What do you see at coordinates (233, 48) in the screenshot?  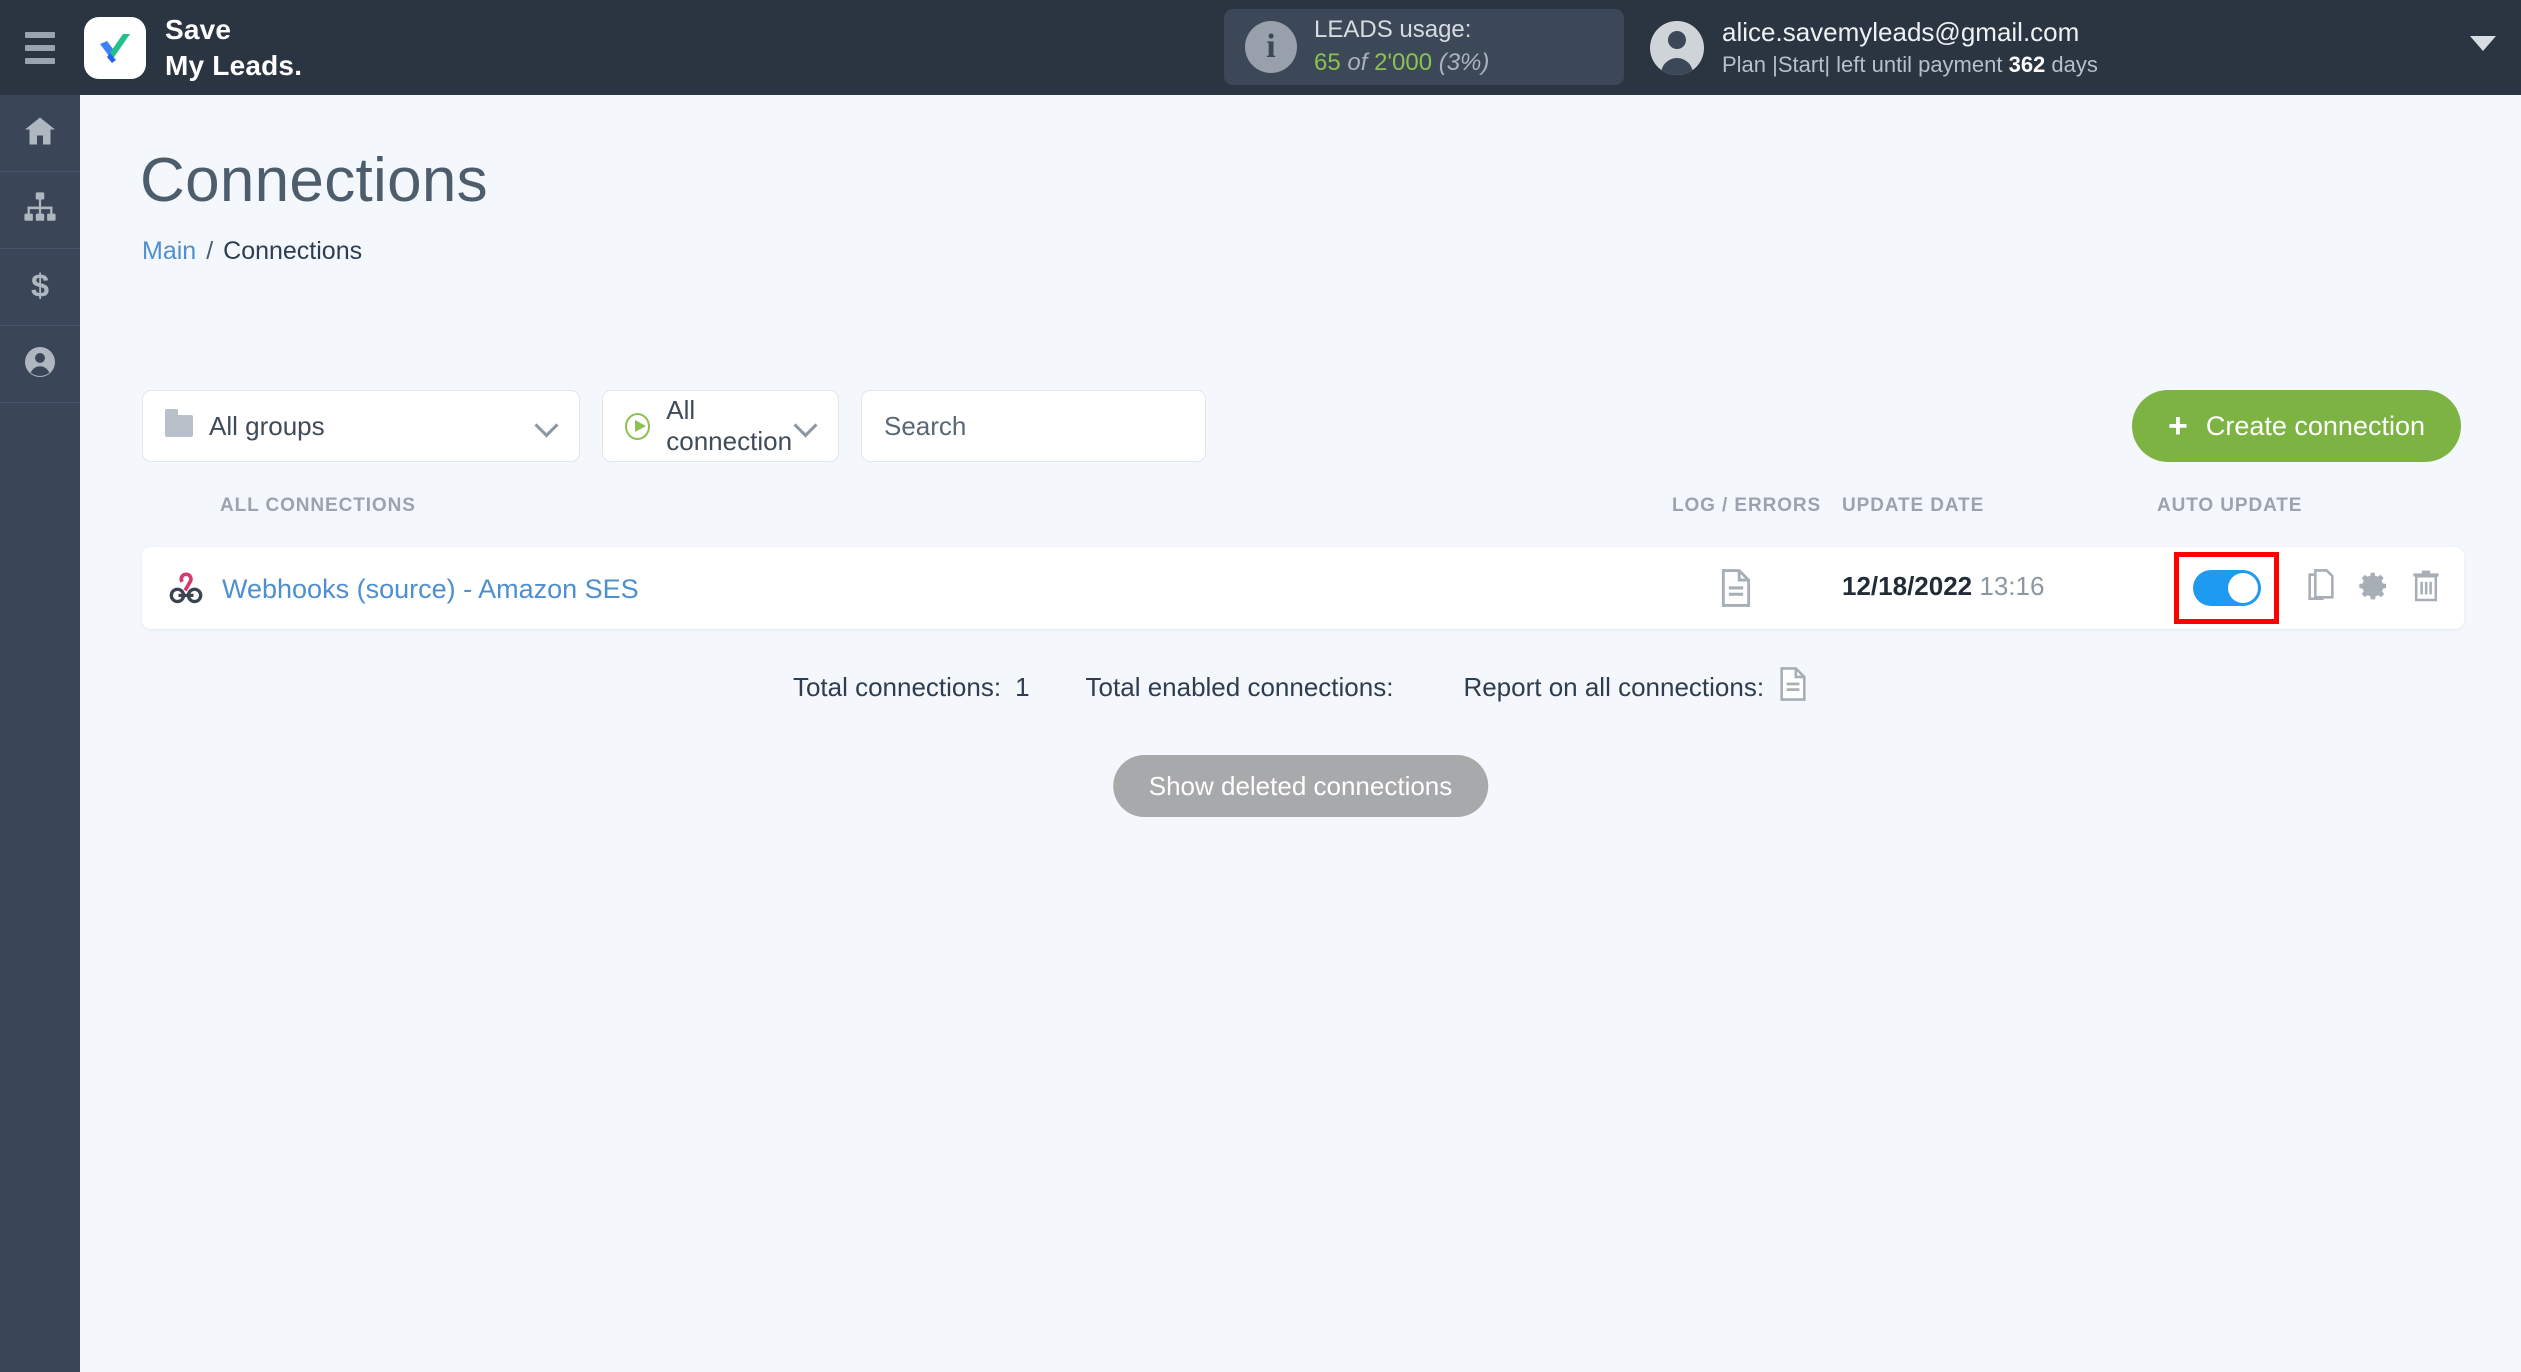 I see `brand-name: Save My Leads.` at bounding box center [233, 48].